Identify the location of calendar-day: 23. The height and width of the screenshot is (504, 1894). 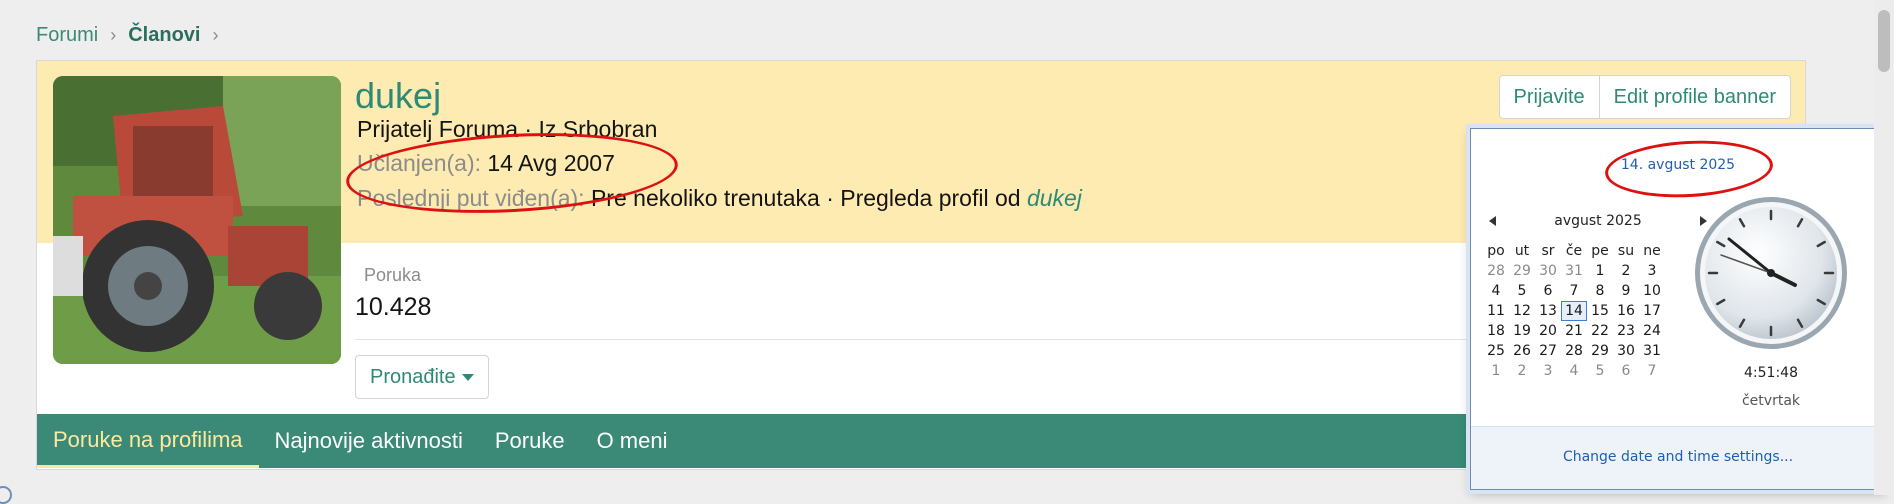
(1626, 331).